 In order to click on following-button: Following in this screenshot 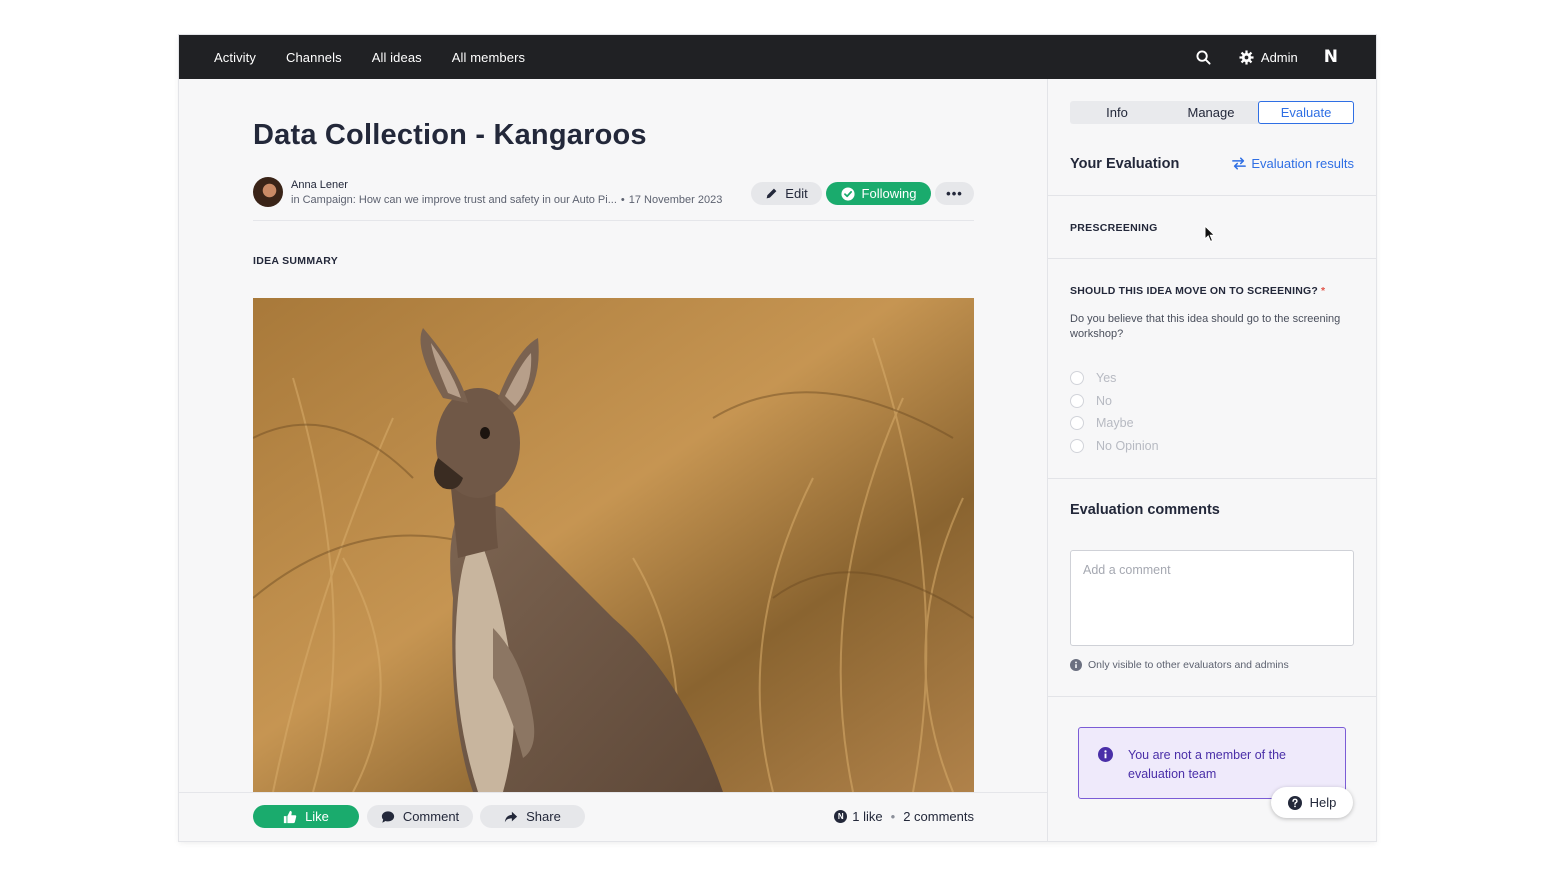, I will do `click(878, 193)`.